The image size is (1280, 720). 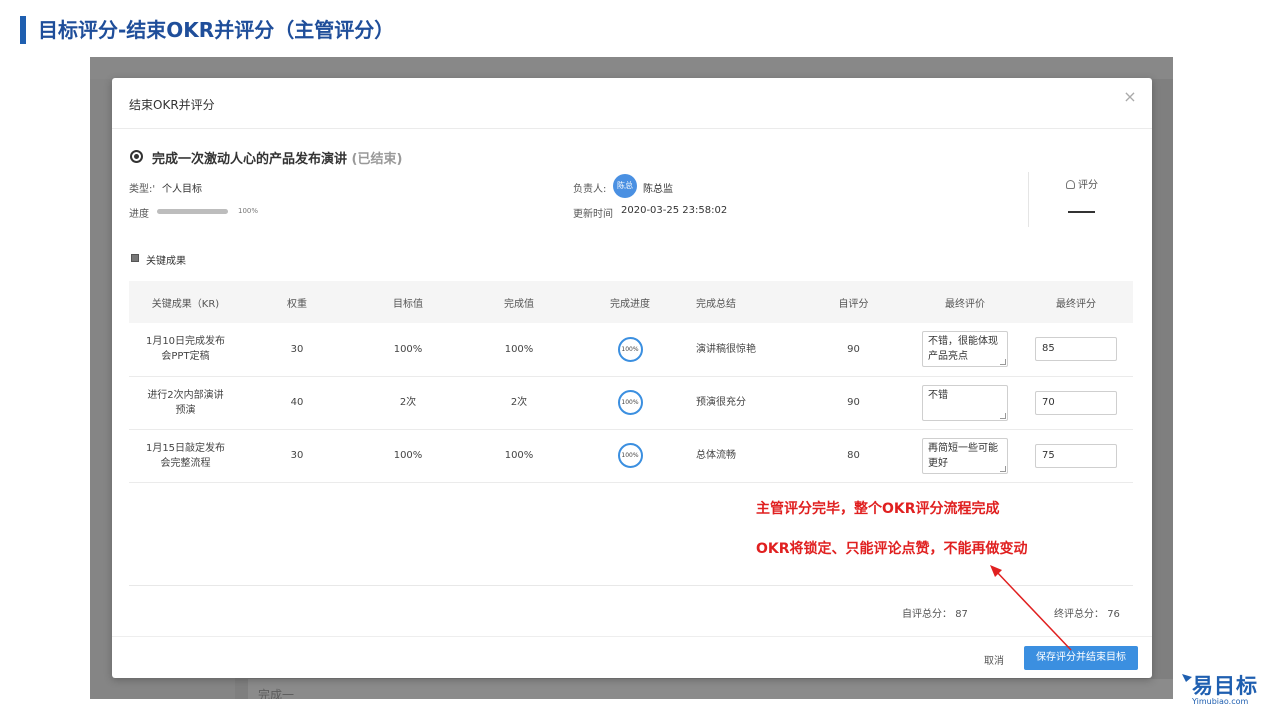 What do you see at coordinates (632, 636) in the screenshot?
I see `modal-footer-divider` at bounding box center [632, 636].